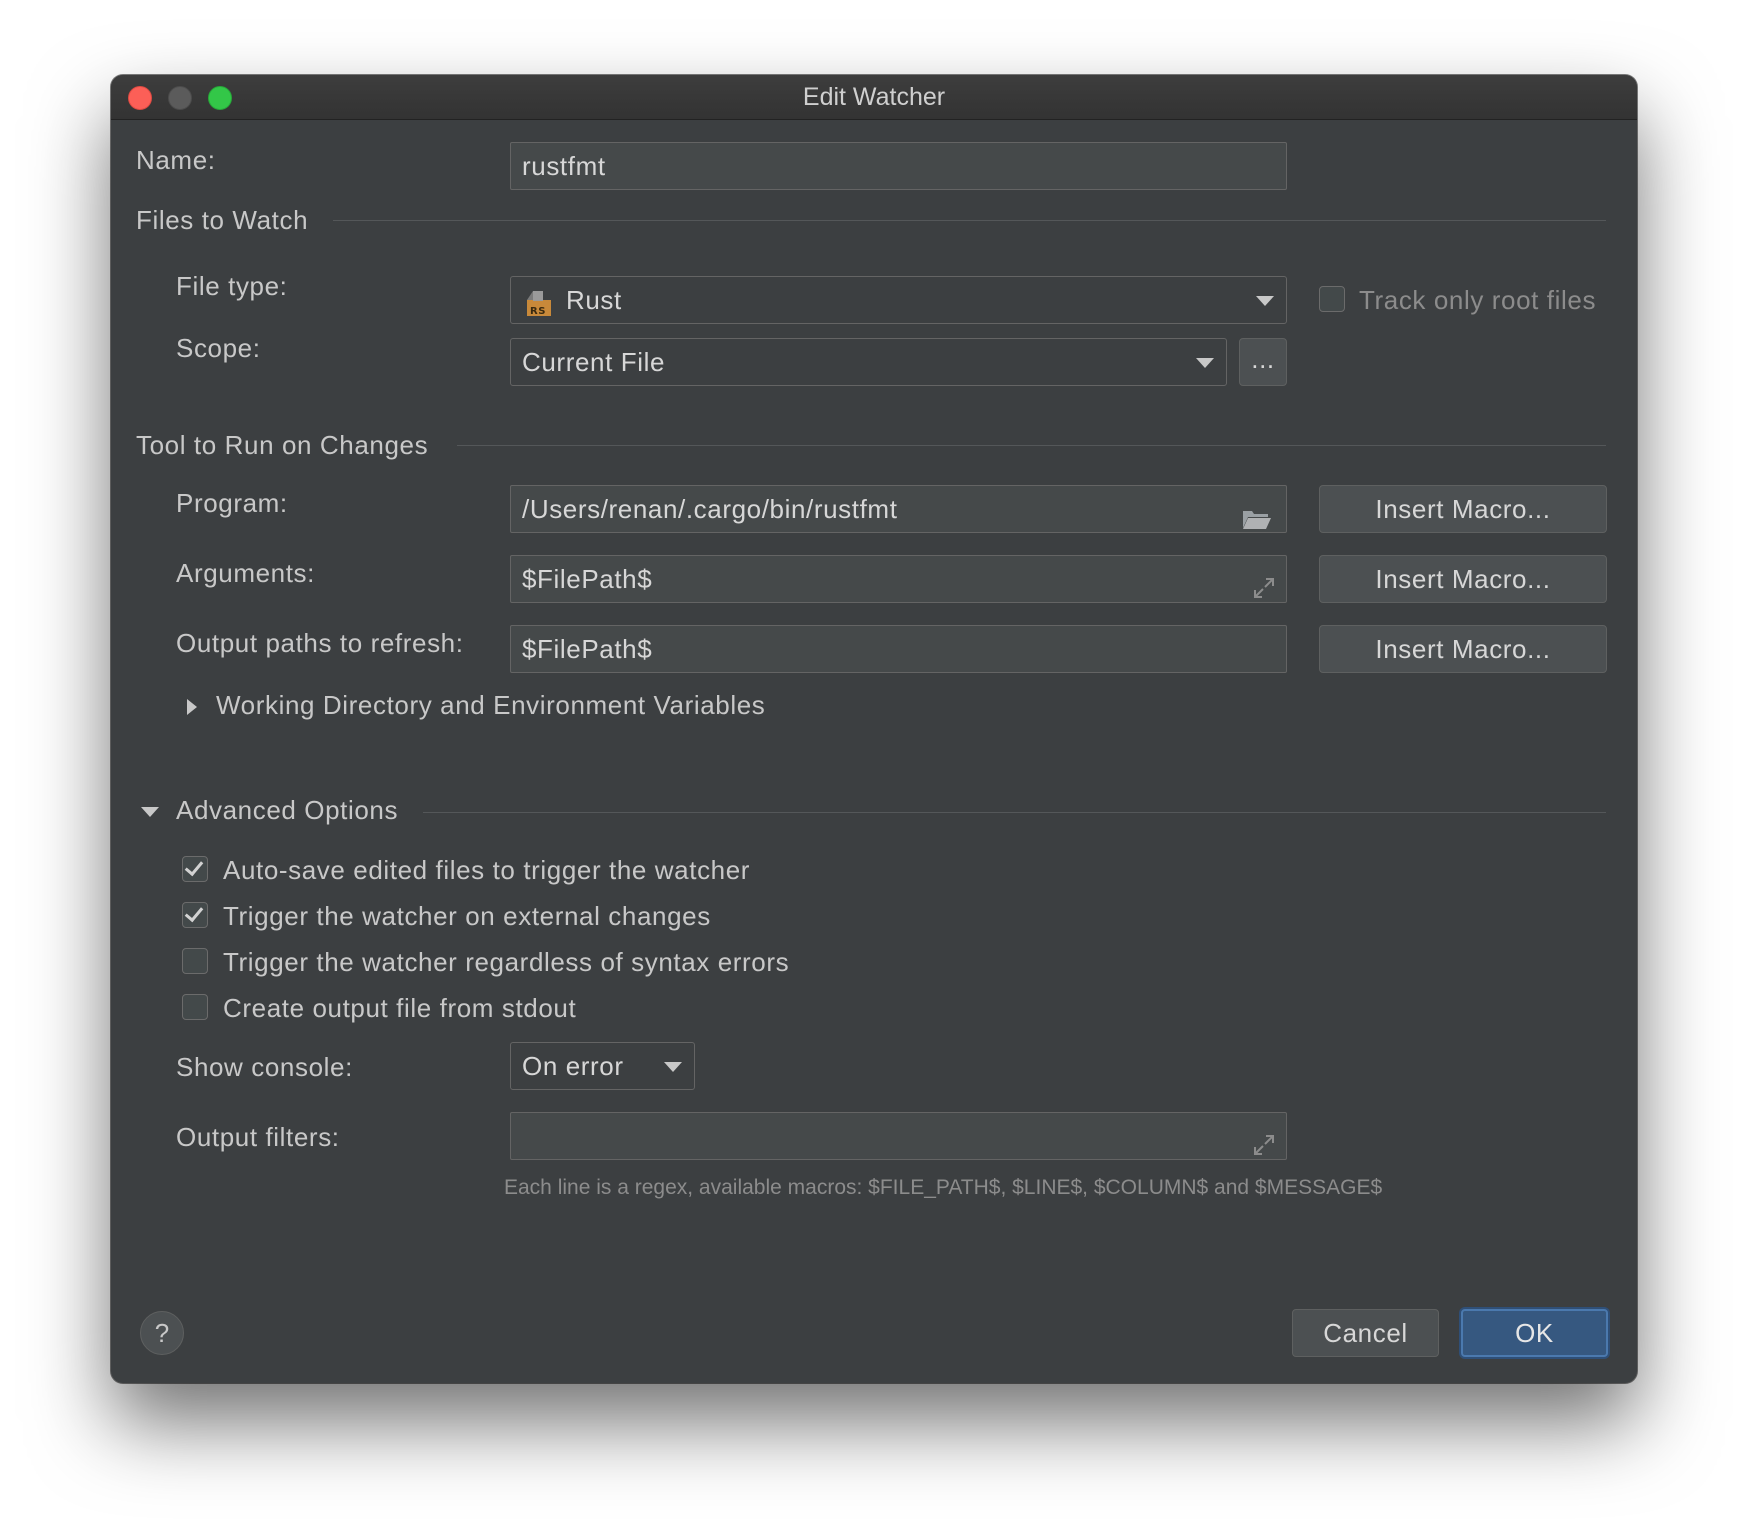 Image resolution: width=1748 pixels, height=1530 pixels. Describe the element at coordinates (898, 649) in the screenshot. I see `output-paths-input: $FilePath$` at that location.